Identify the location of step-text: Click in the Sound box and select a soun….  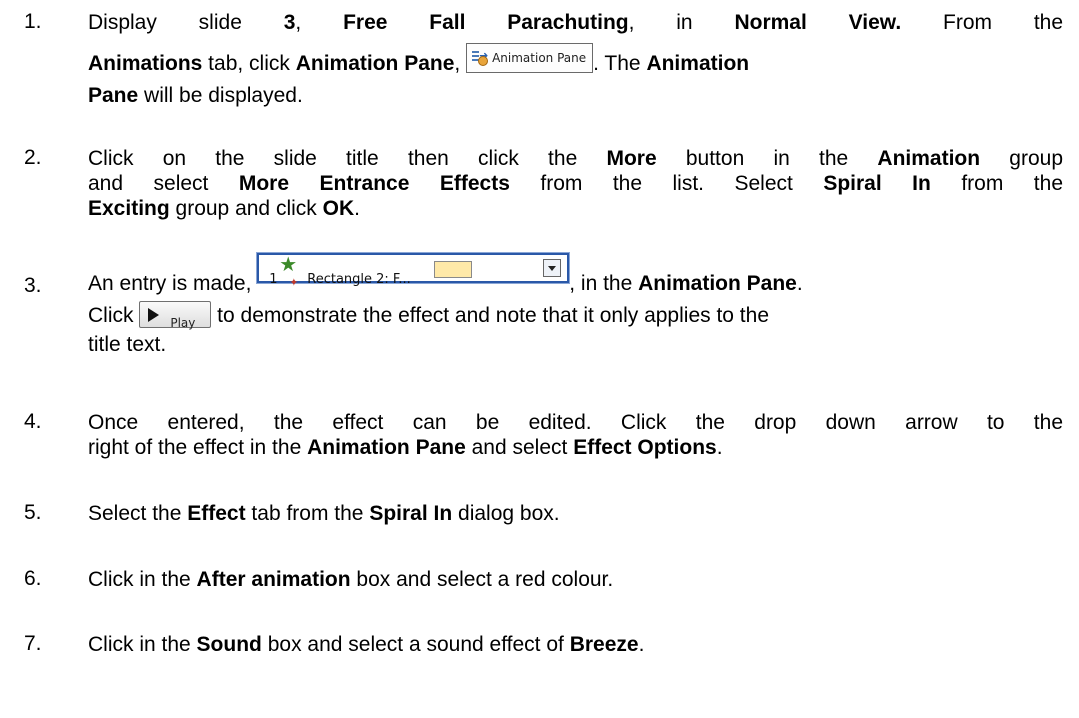
(575, 644).